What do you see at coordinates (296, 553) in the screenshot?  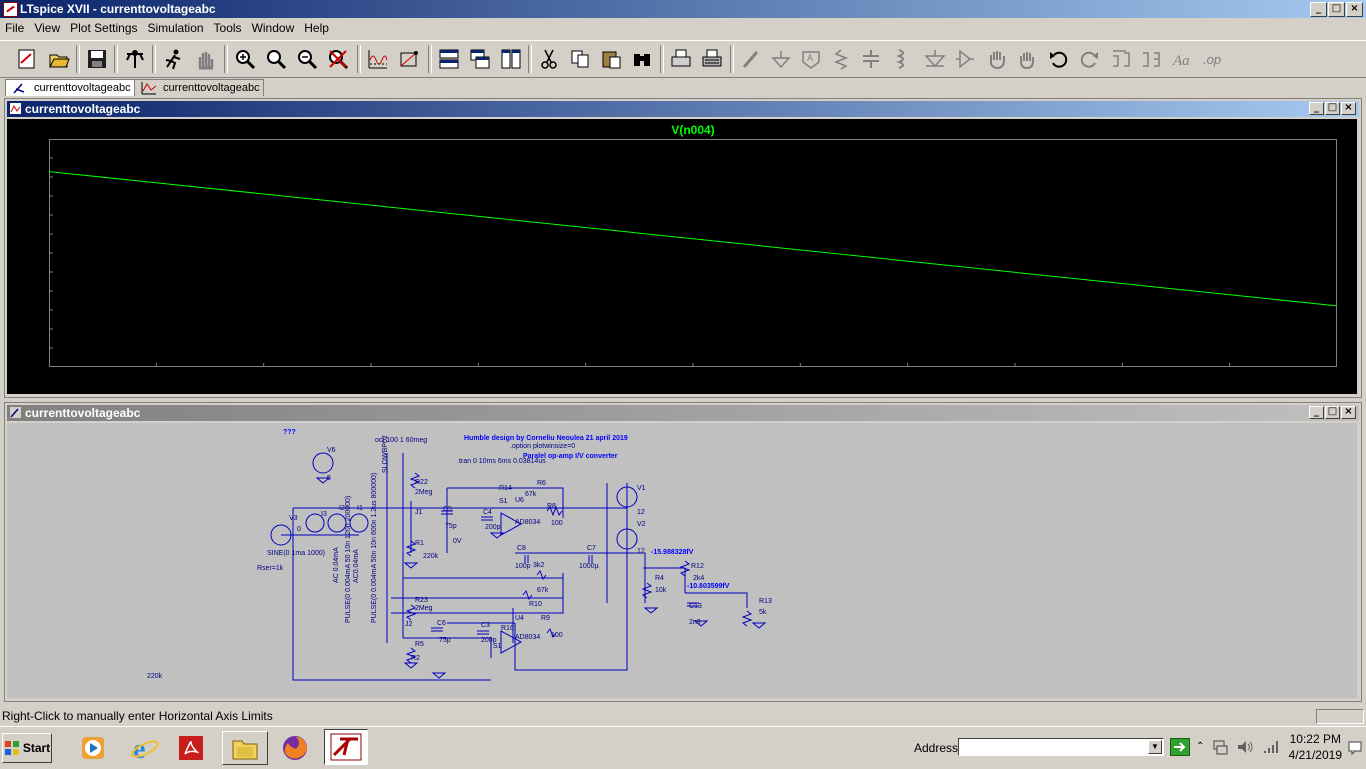 I see `schematic-label: SINE(0 1ma 1000)` at bounding box center [296, 553].